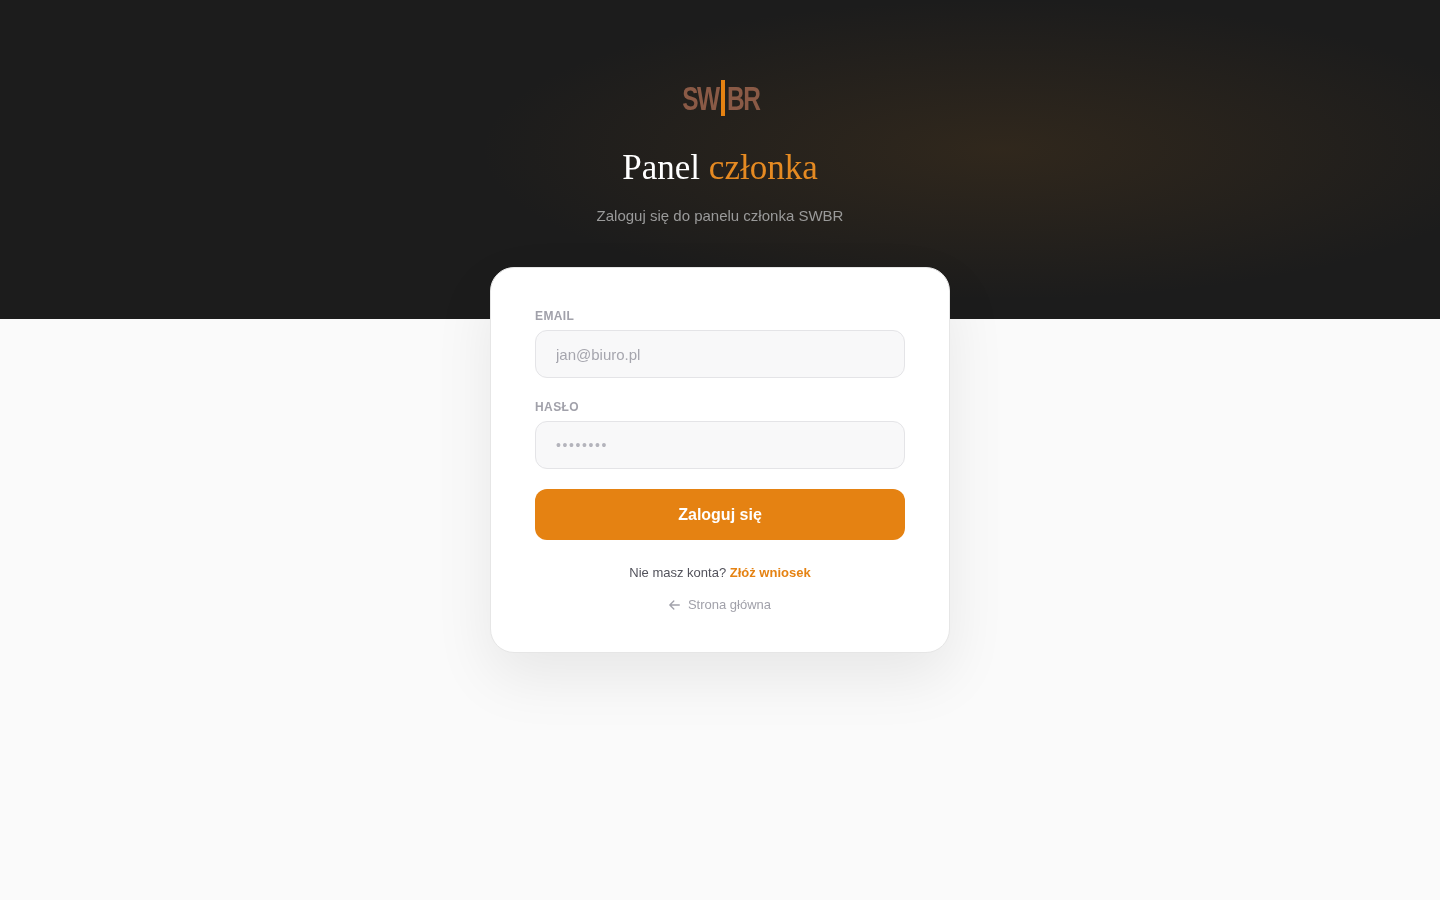 This screenshot has height=900, width=1440. I want to click on password-field: ••••••••, so click(720, 445).